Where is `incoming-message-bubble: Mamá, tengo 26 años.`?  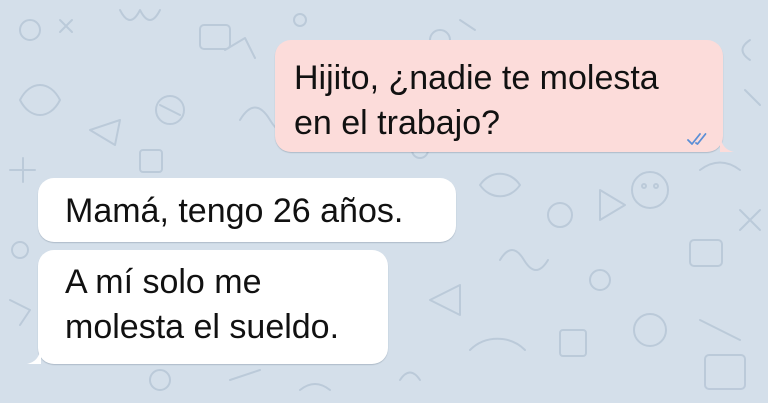 incoming-message-bubble: Mamá, tengo 26 años. is located at coordinates (247, 210).